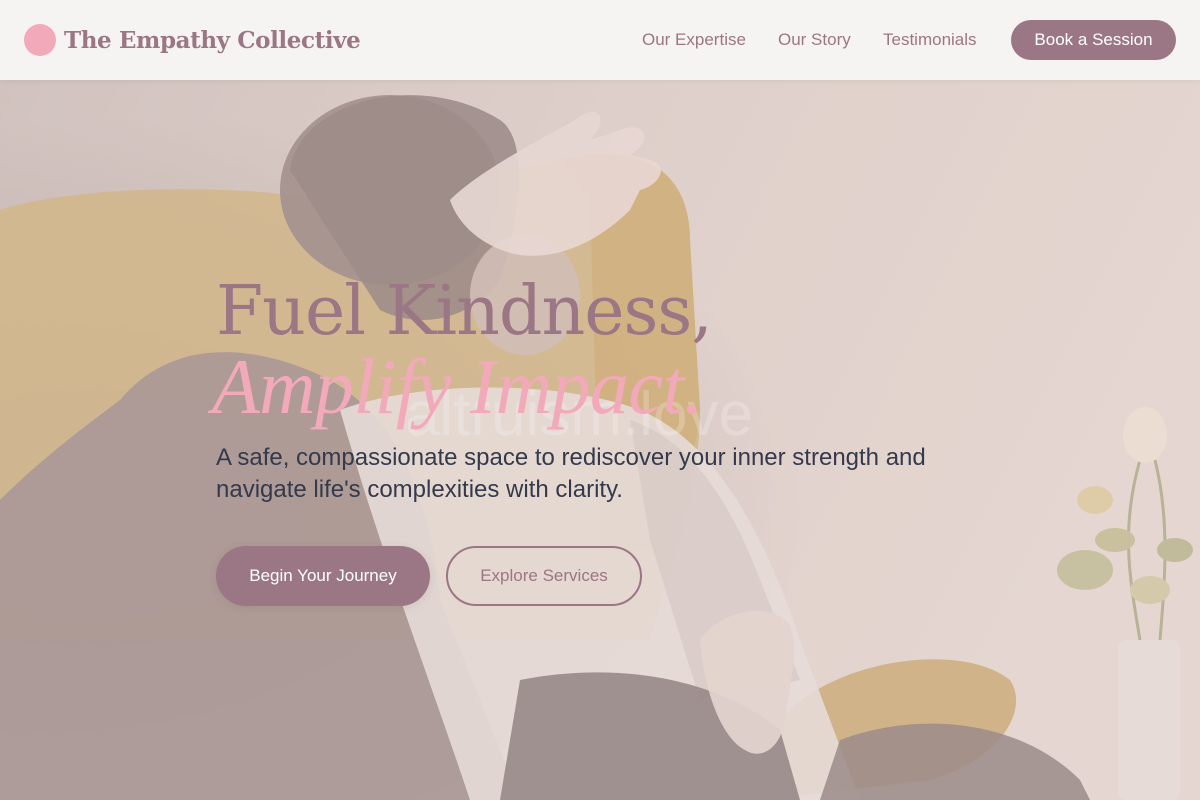 The image size is (1200, 800). What do you see at coordinates (694, 40) in the screenshot?
I see `nav-our-expertise: Our Expertise` at bounding box center [694, 40].